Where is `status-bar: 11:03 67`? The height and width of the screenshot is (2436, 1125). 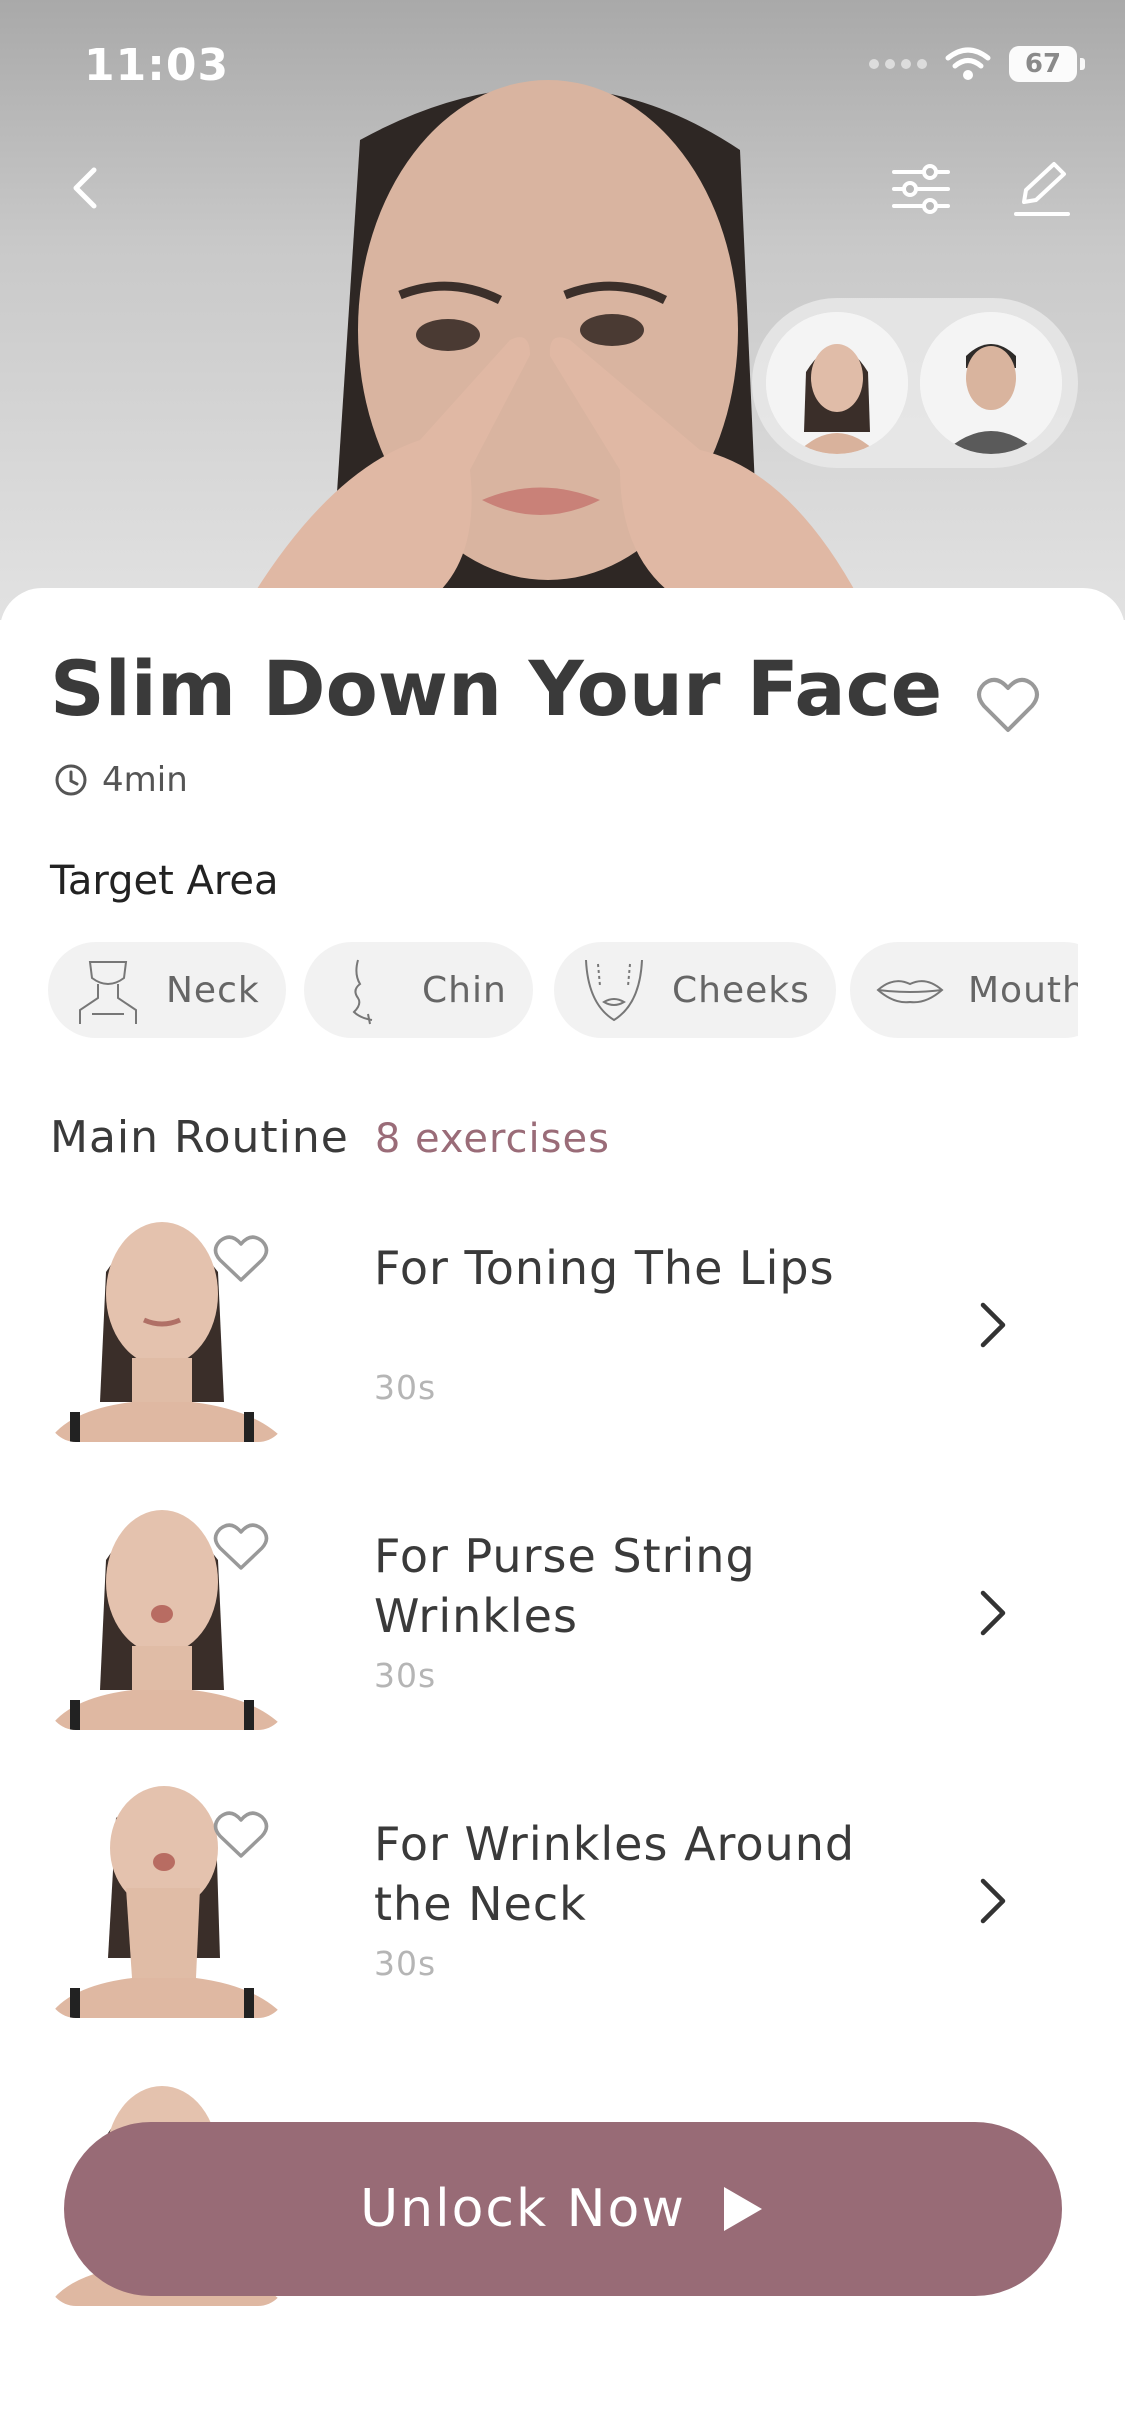 status-bar: 11:03 67 is located at coordinates (562, 70).